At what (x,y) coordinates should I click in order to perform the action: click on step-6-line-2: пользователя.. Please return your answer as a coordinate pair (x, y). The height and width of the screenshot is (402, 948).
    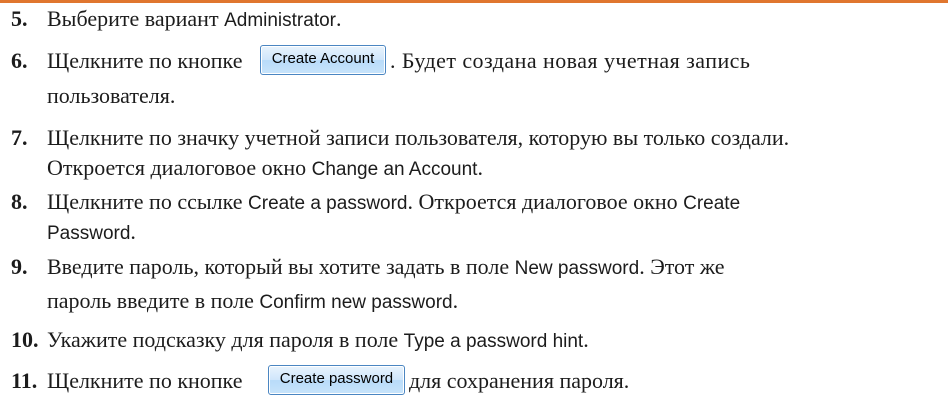
    Looking at the image, I should click on (111, 95).